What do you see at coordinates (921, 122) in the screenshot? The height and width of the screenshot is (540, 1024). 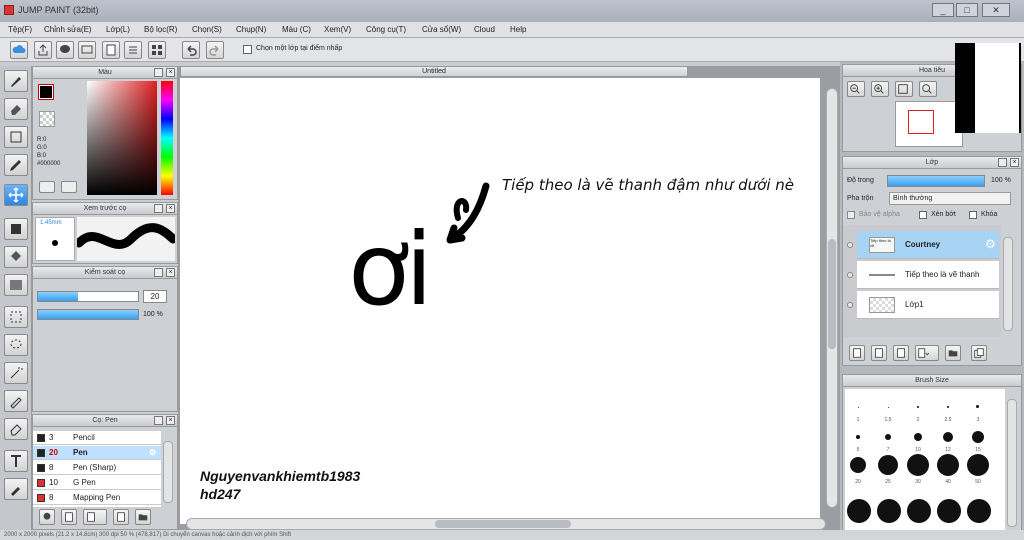 I see `navigator-viewport-rect` at bounding box center [921, 122].